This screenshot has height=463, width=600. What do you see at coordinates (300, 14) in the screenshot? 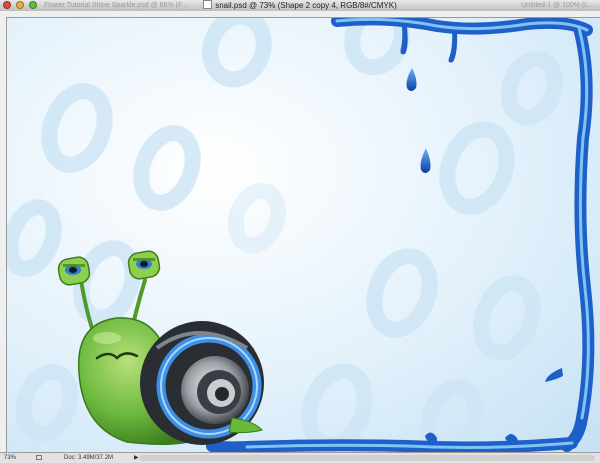
I see `horizontal-ruler` at bounding box center [300, 14].